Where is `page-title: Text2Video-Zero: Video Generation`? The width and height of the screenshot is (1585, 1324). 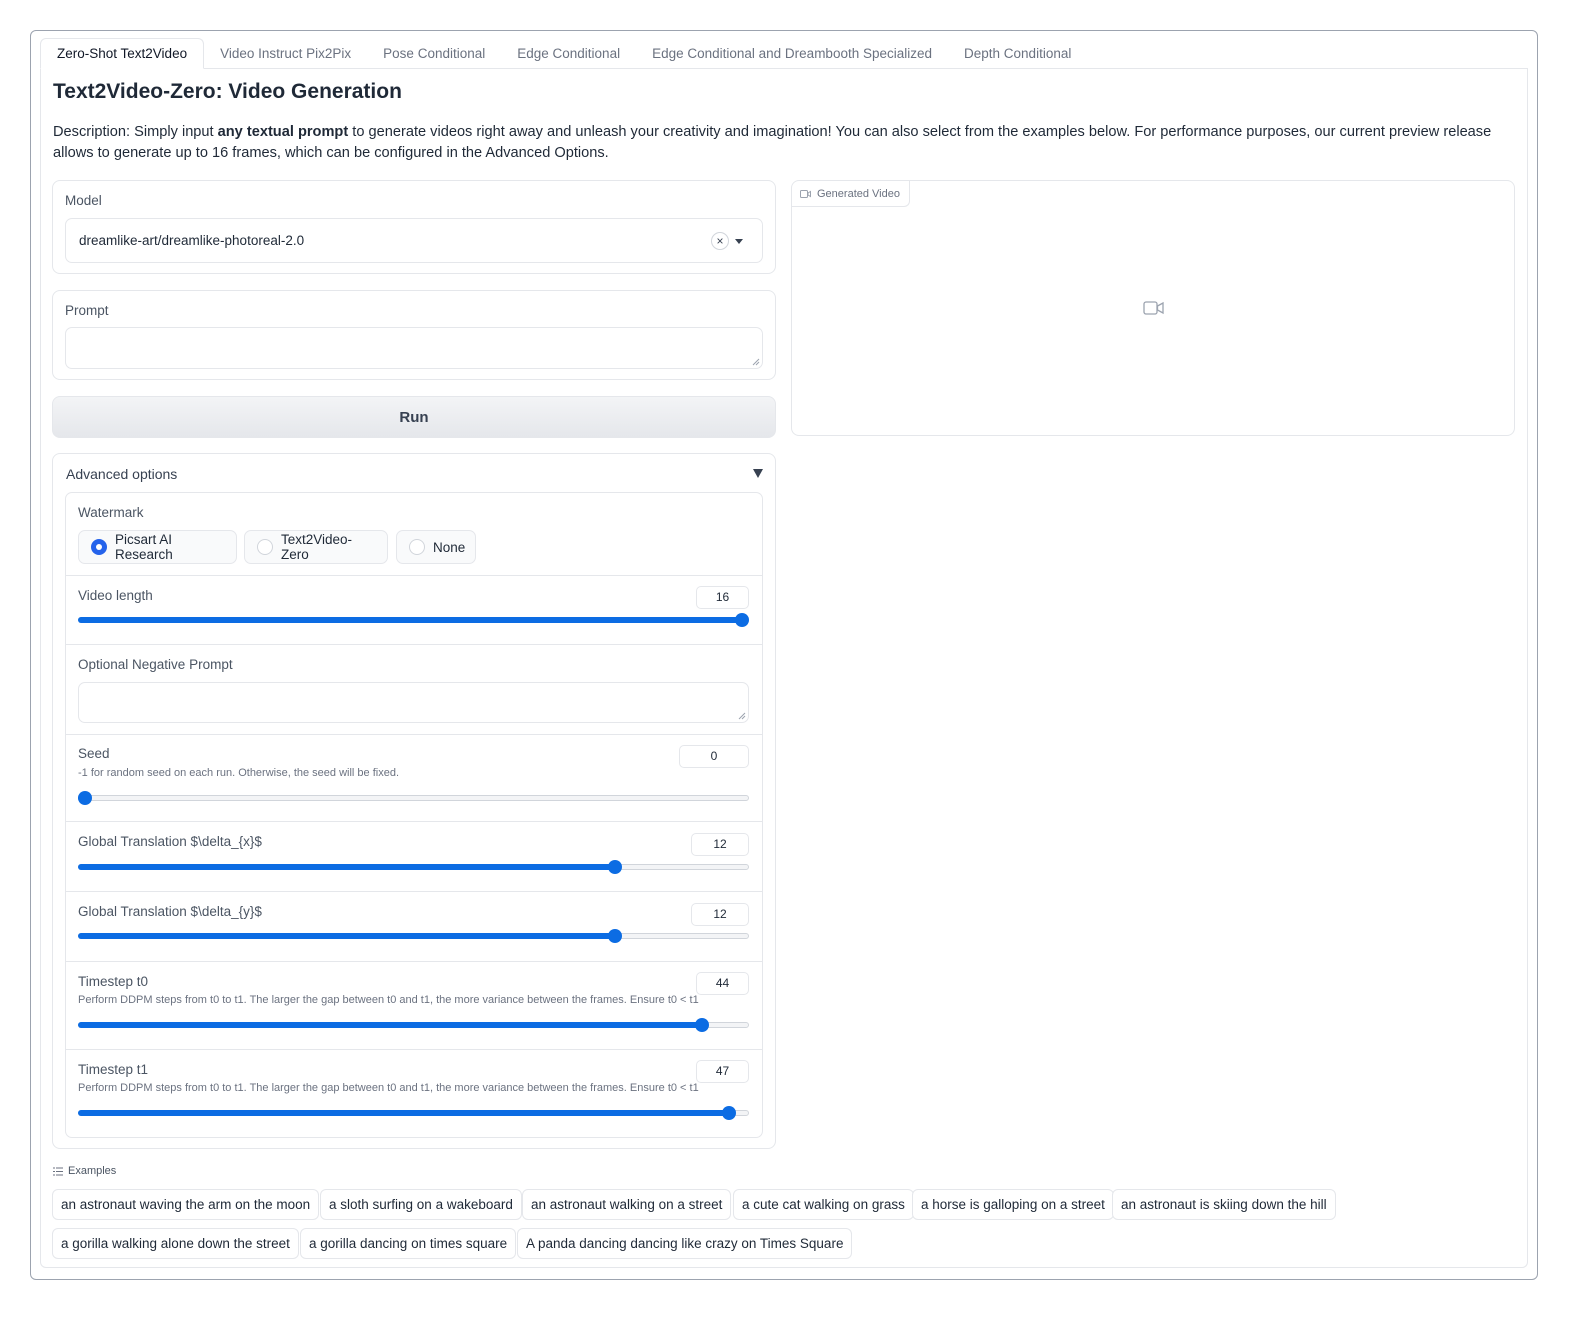
page-title: Text2Video-Zero: Video Generation is located at coordinates (227, 91).